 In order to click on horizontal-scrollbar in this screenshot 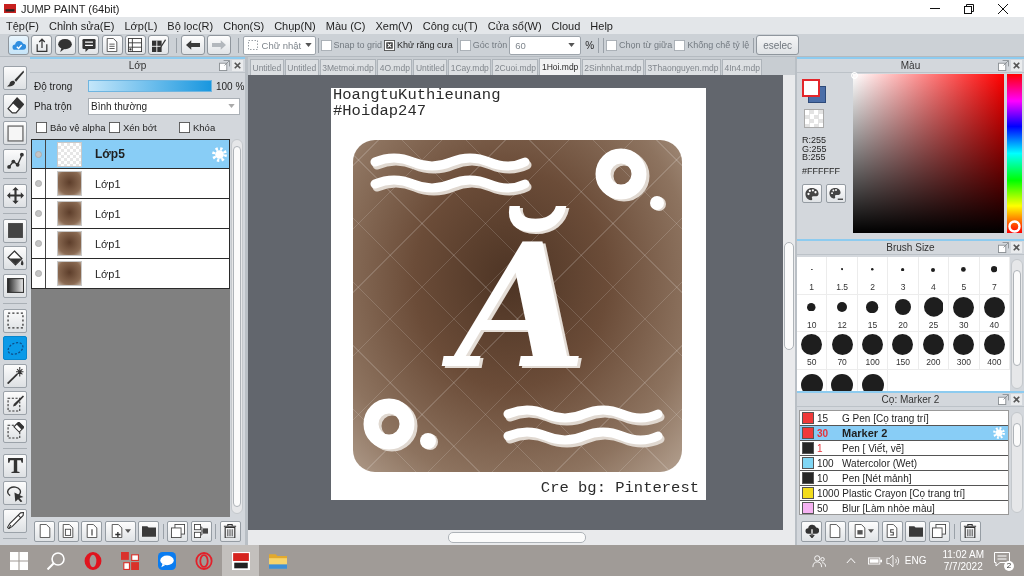, I will do `click(521, 537)`.